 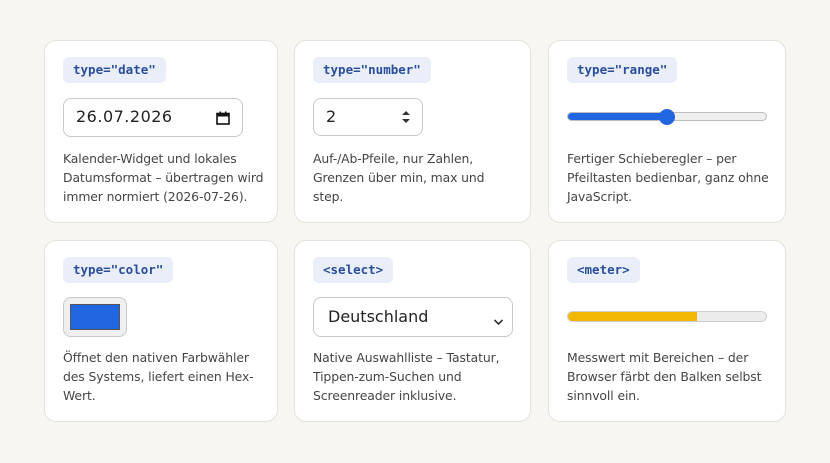 I want to click on range-slider-thumb, so click(x=667, y=117).